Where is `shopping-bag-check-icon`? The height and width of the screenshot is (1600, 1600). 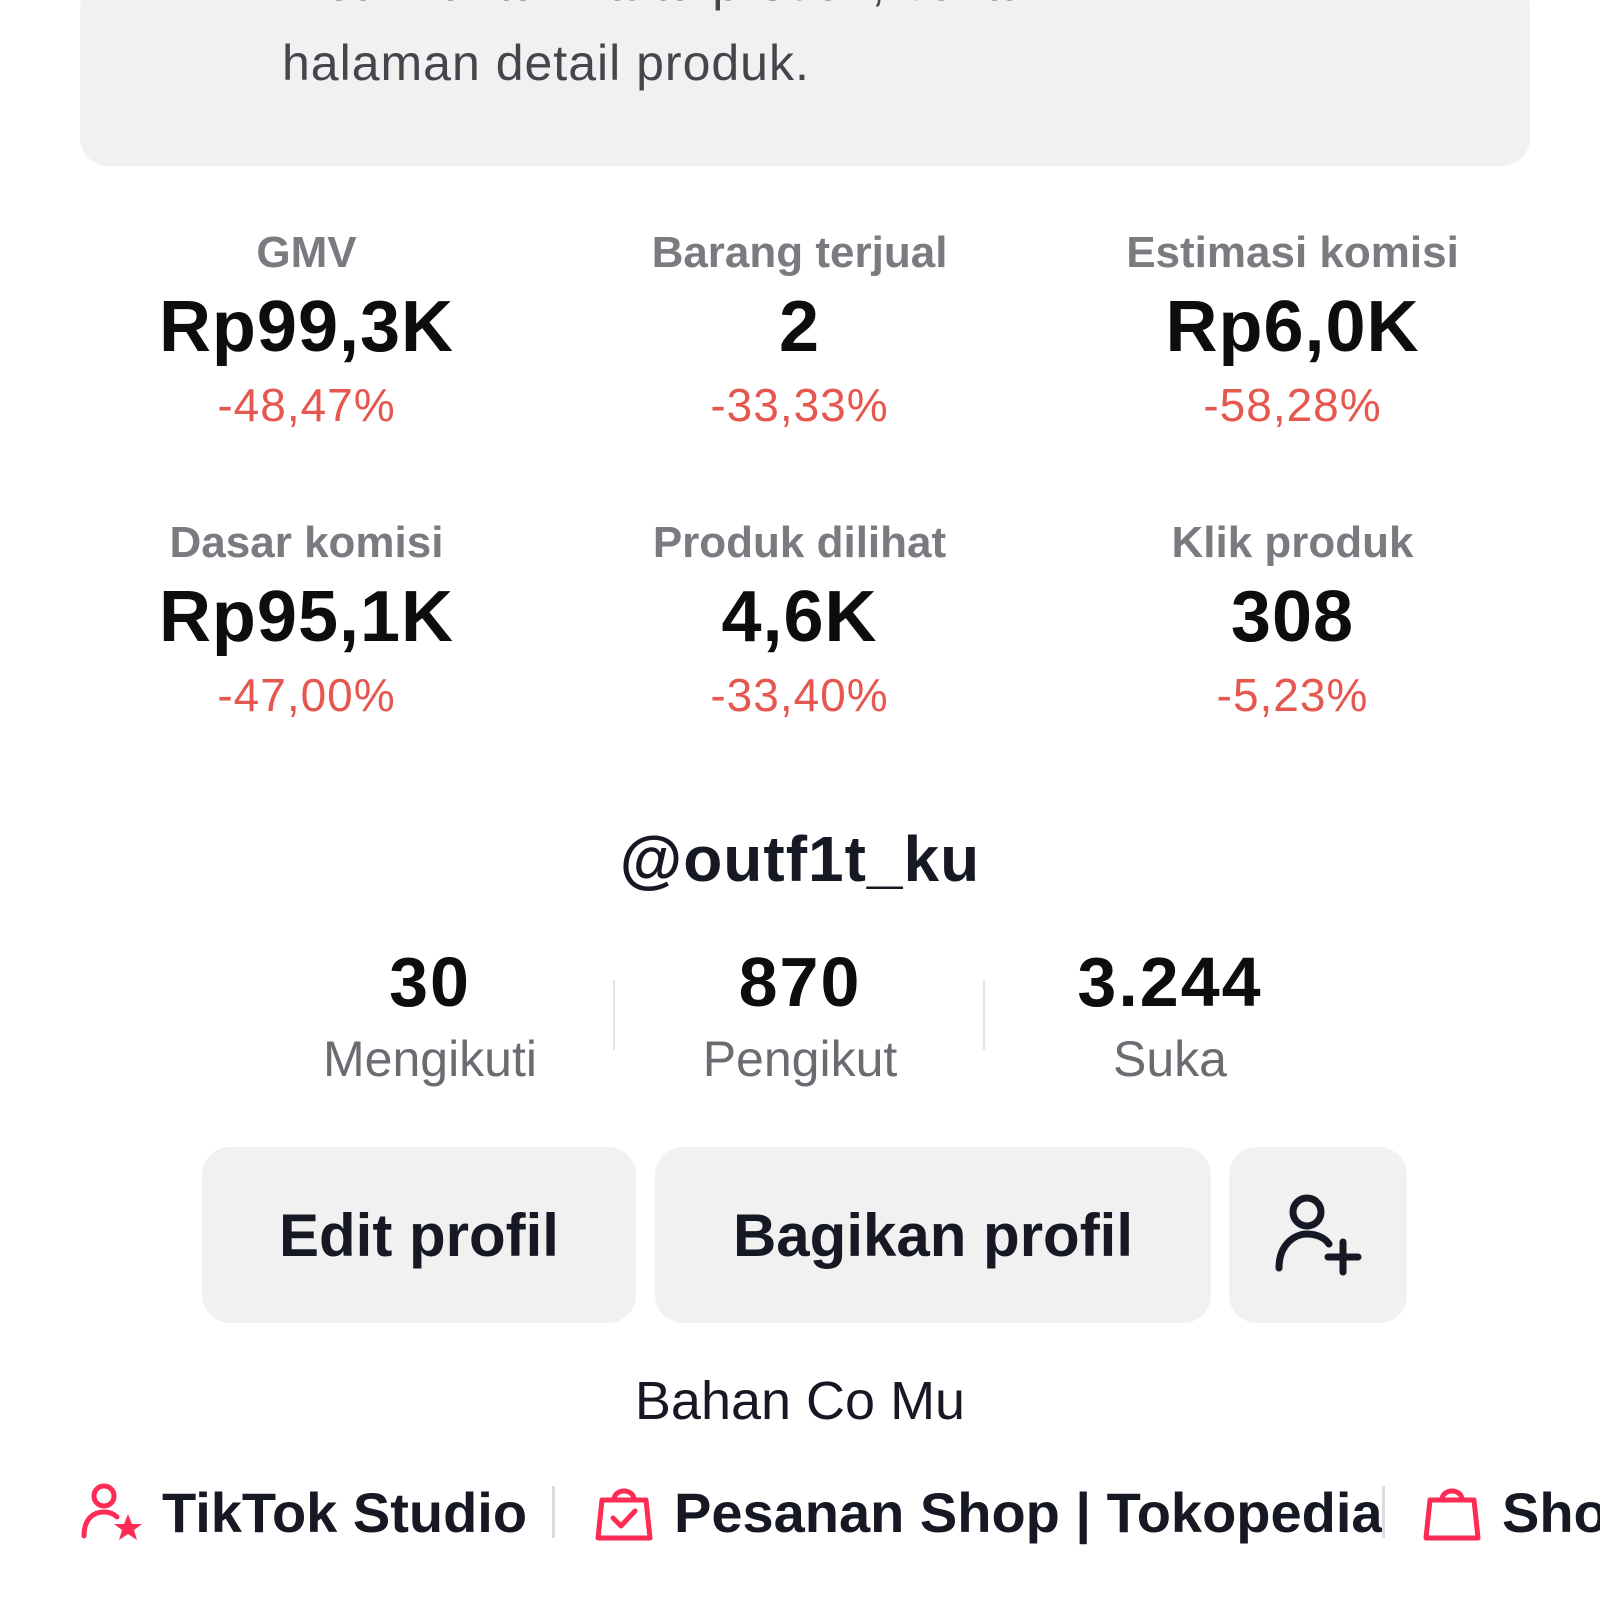
shopping-bag-check-icon is located at coordinates (624, 1514).